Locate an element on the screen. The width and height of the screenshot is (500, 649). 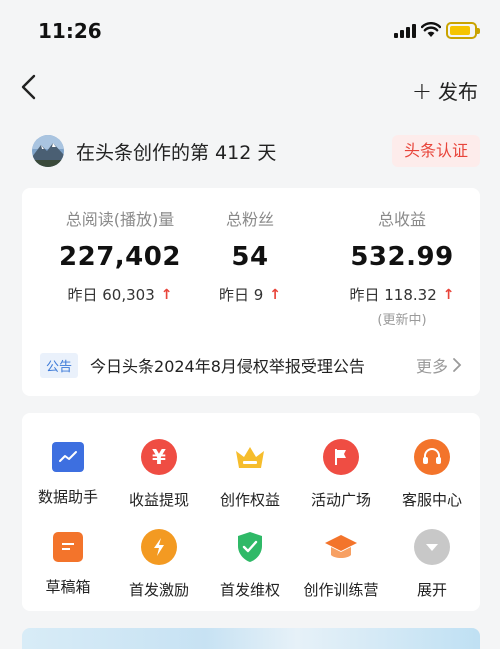
tool-creator-training: 创作训练营 is located at coordinates (341, 564).